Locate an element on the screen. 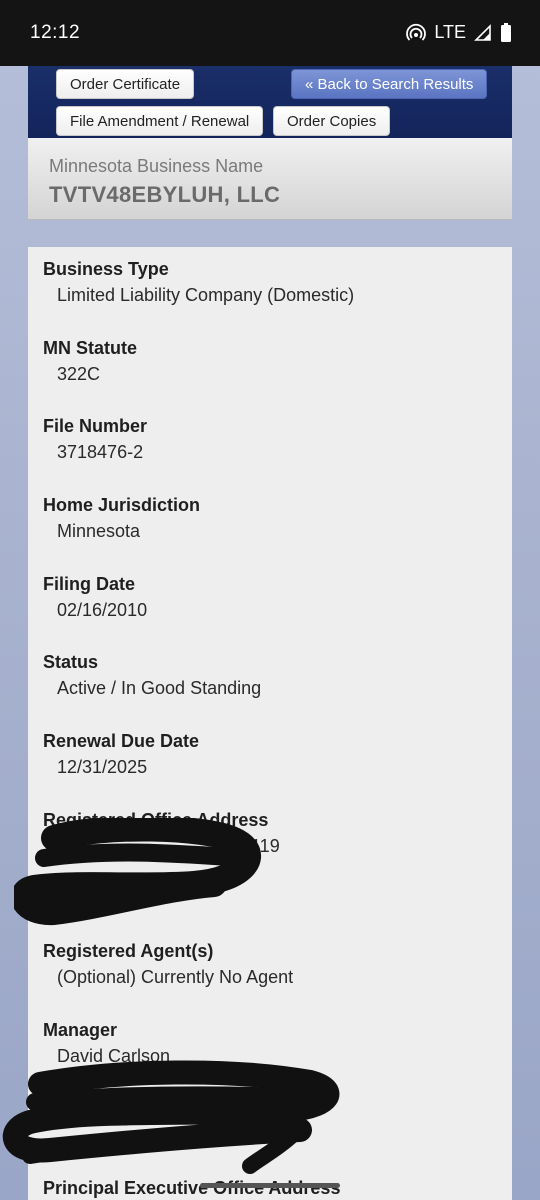  status-label: Status is located at coordinates (71, 662).